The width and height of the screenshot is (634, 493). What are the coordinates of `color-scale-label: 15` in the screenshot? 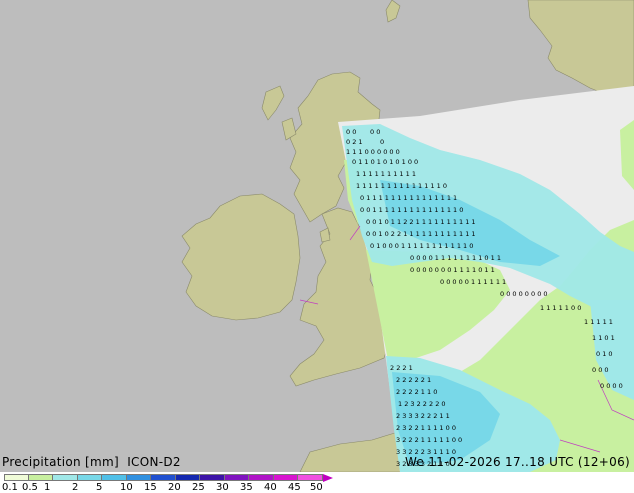 It's located at (150, 487).